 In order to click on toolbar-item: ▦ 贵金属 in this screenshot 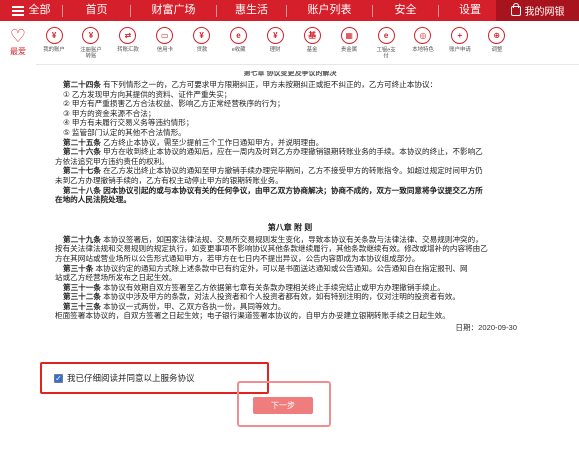, I will do `click(349, 43)`.